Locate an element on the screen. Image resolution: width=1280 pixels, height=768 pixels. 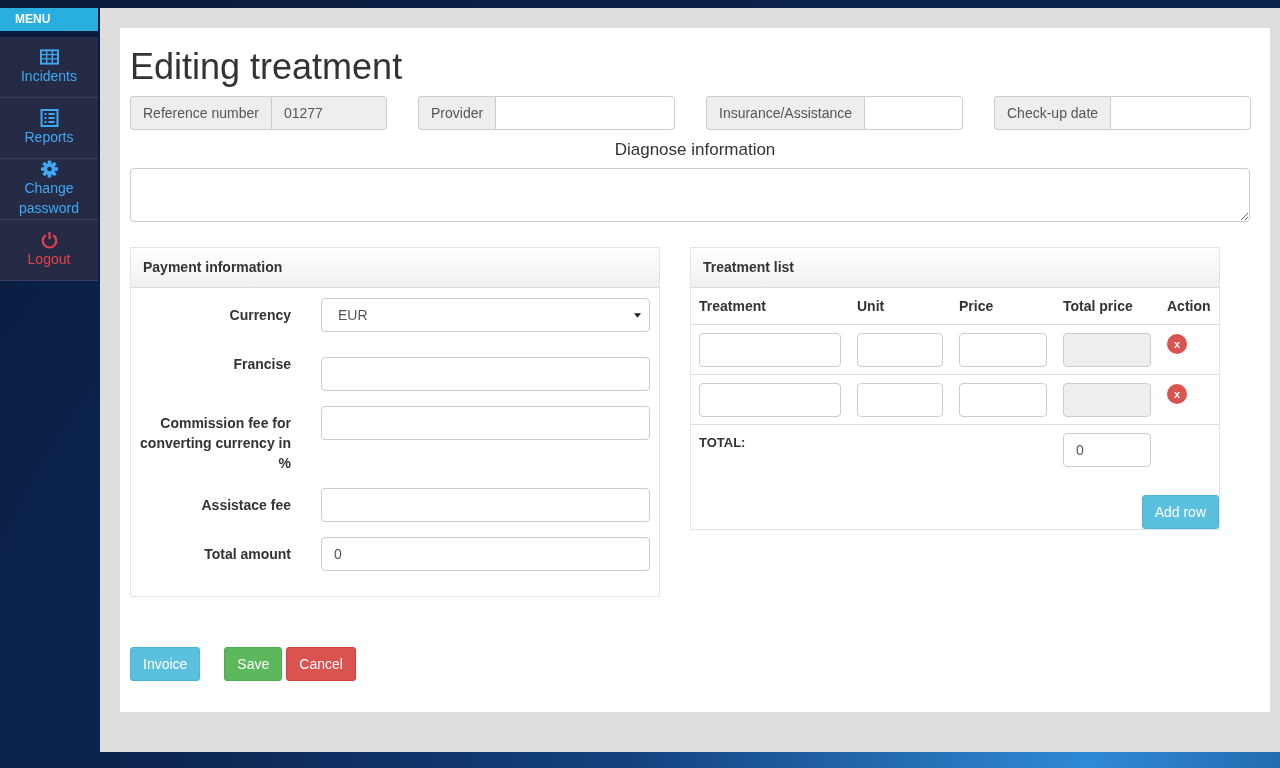
diagnose-textarea is located at coordinates (690, 195).